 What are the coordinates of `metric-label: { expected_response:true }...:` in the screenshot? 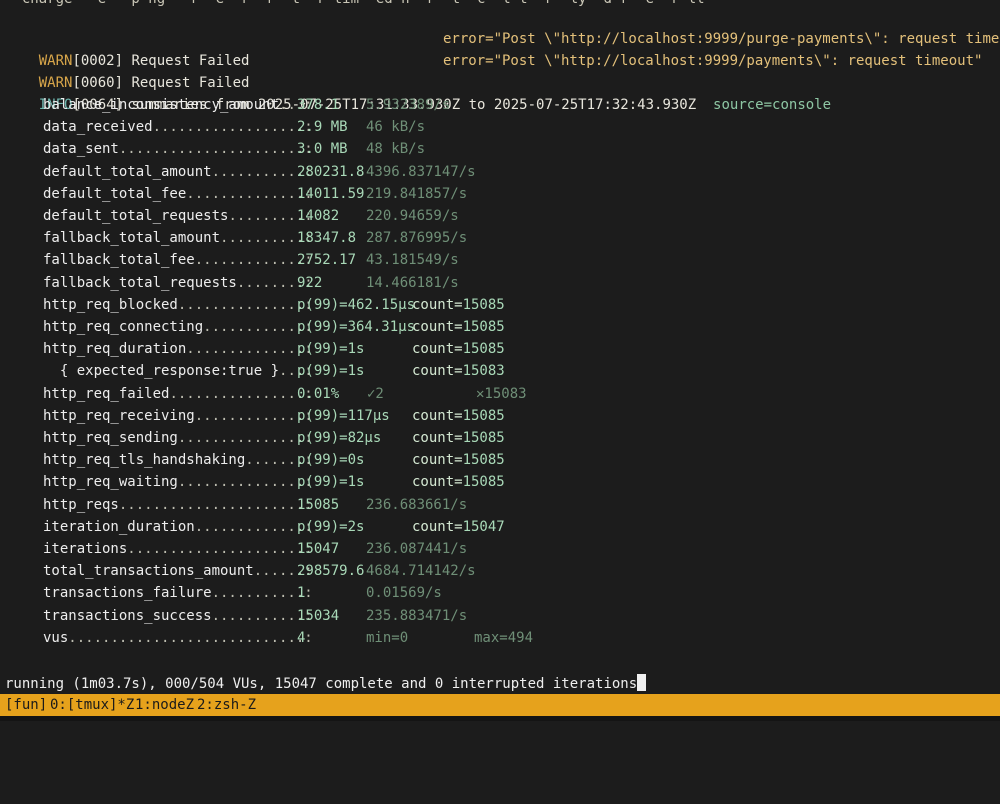 It's located at (178, 371).